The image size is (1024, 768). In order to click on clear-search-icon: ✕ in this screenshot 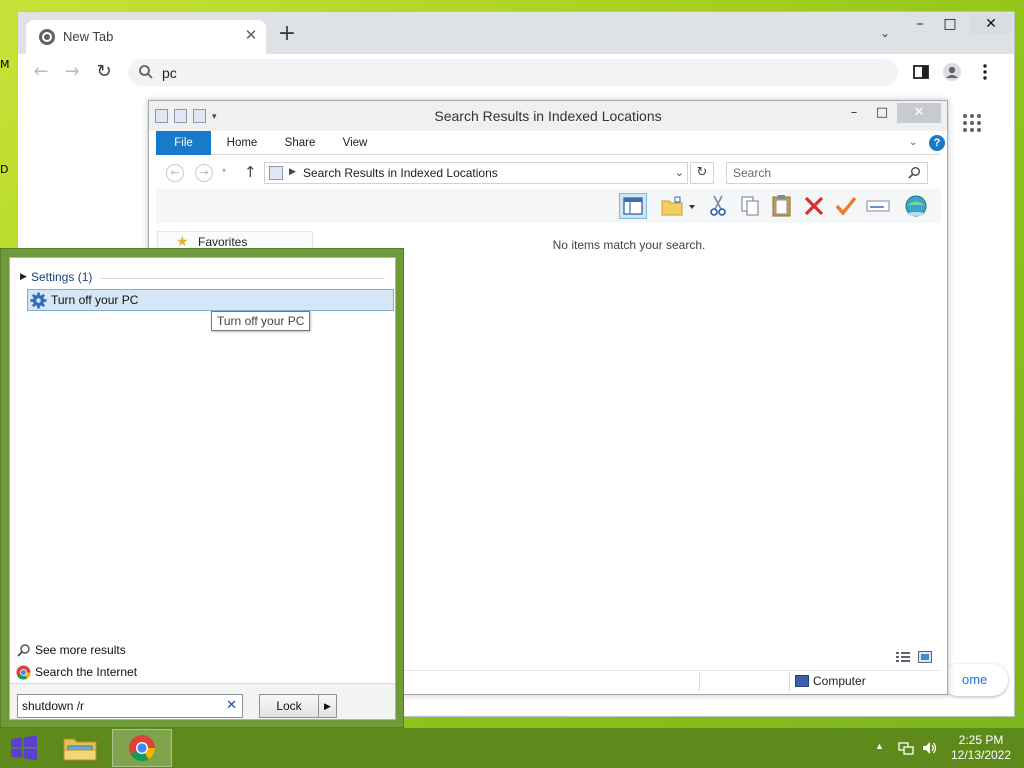, I will do `click(231, 705)`.